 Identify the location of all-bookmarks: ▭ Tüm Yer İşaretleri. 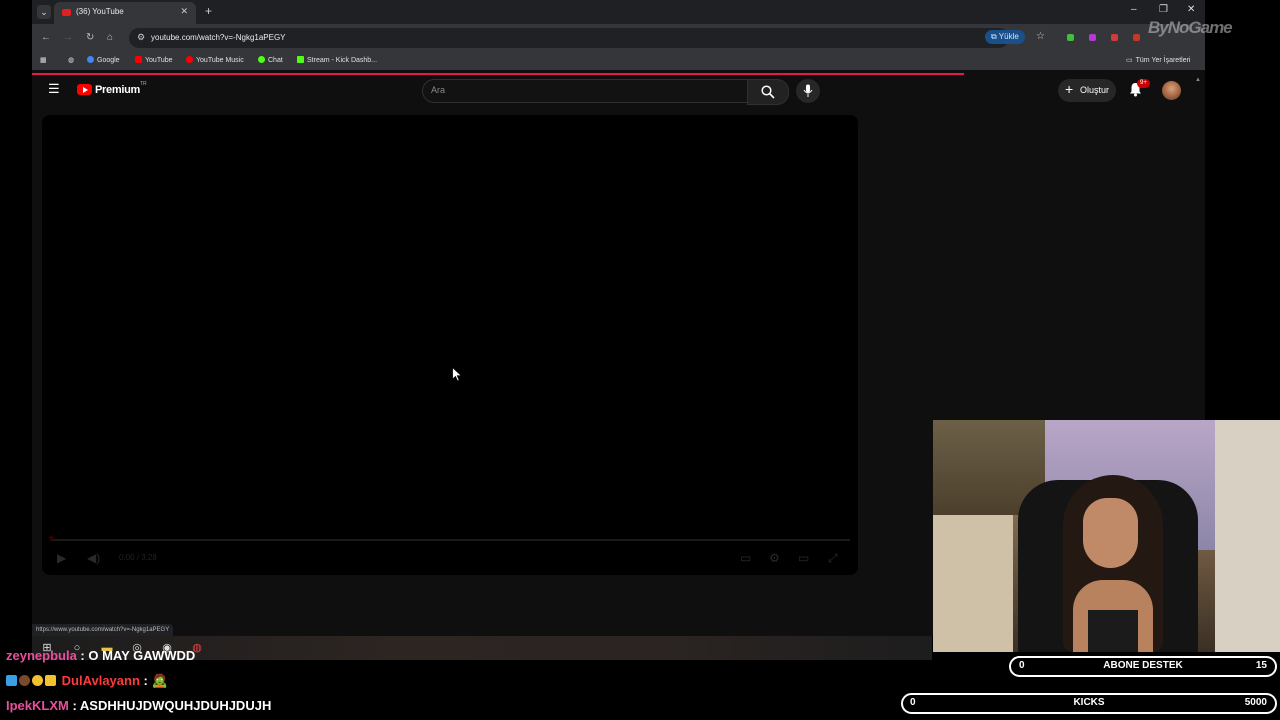
(1158, 60).